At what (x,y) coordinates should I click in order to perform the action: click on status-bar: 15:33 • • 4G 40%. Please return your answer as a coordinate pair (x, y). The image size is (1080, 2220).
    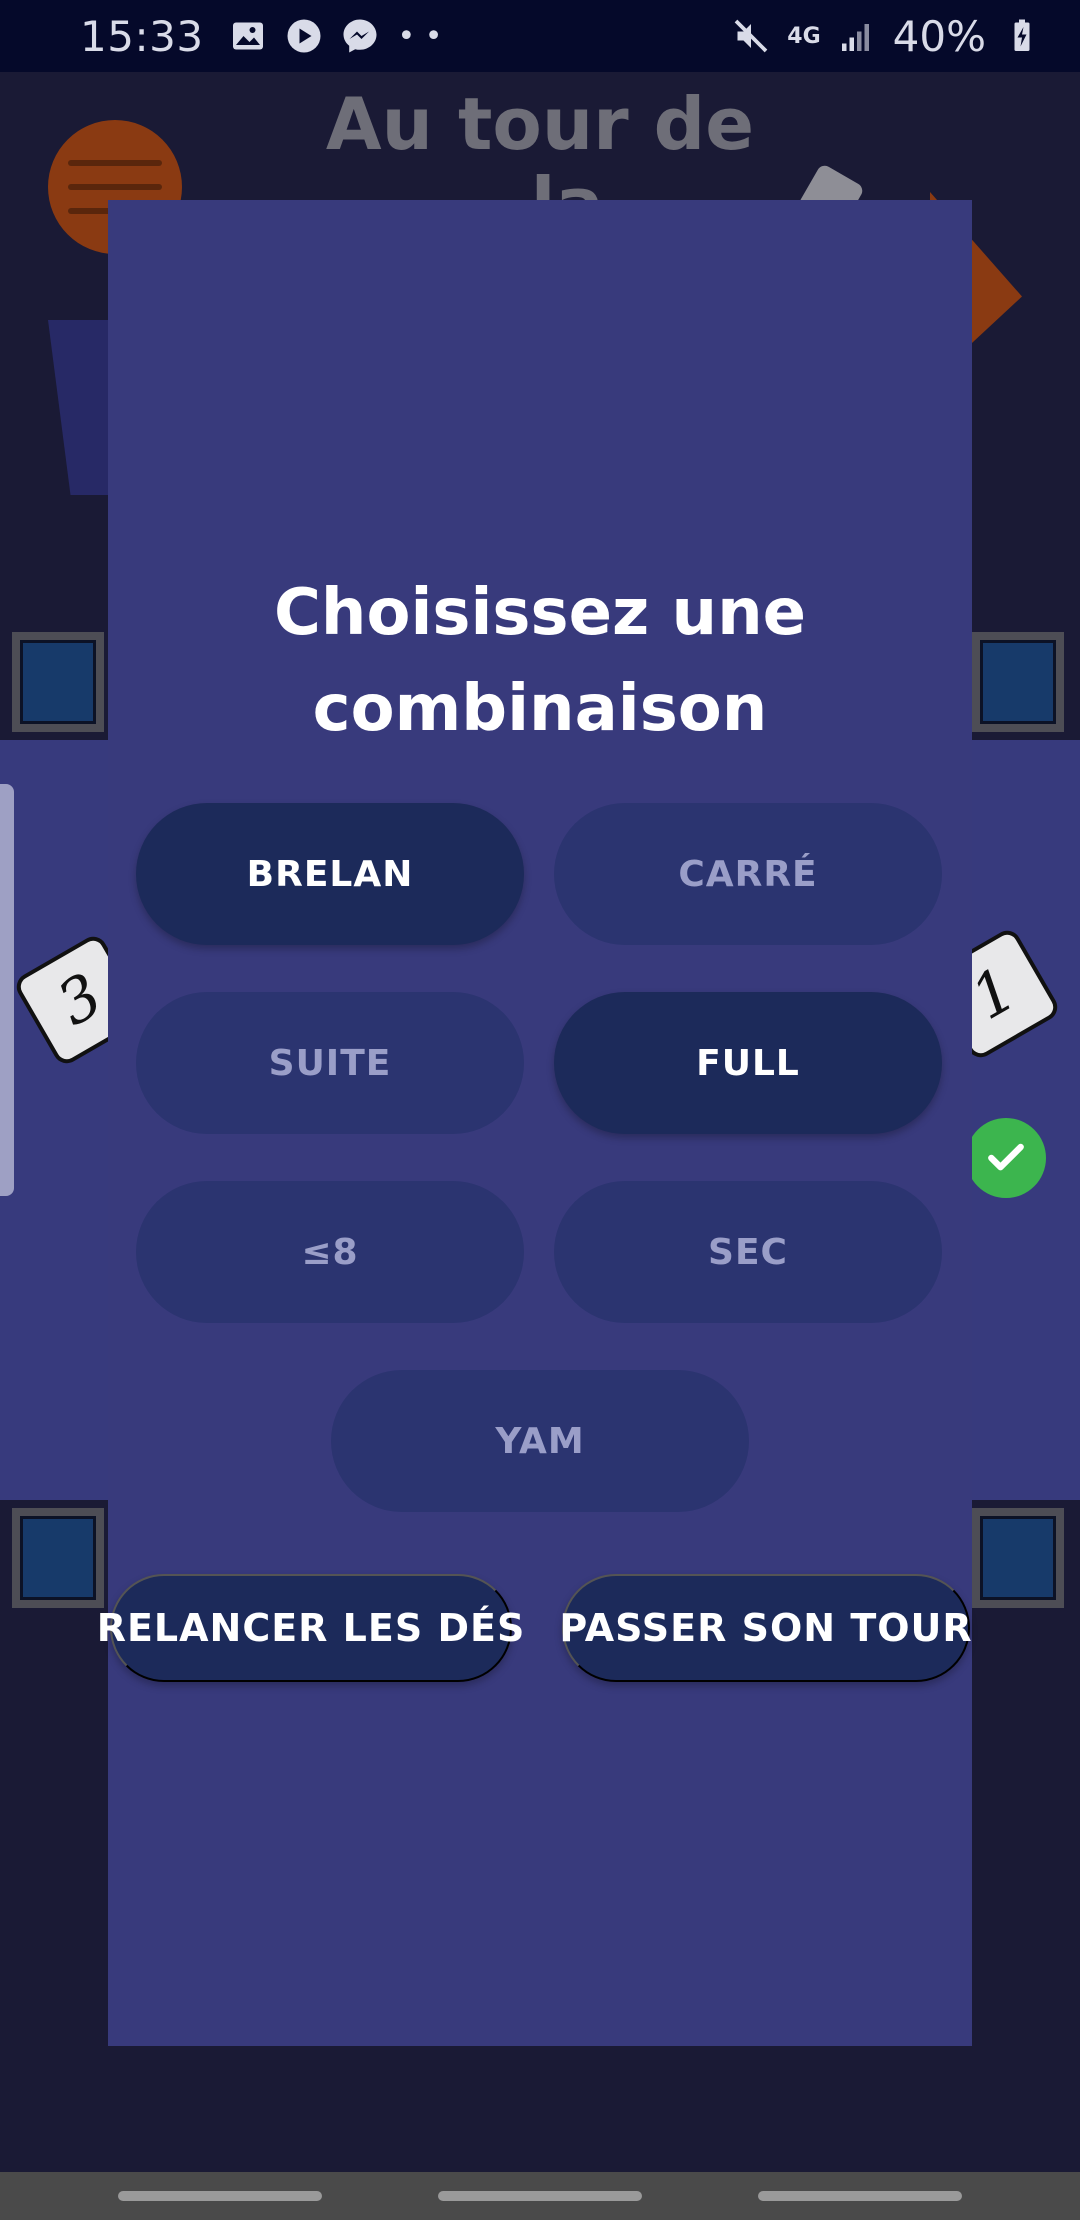
    Looking at the image, I should click on (540, 36).